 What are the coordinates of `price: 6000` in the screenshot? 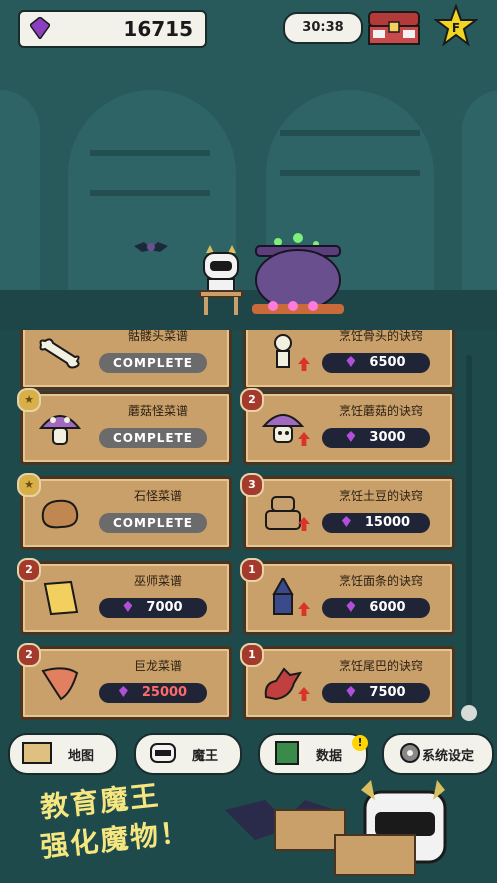 It's located at (387, 607).